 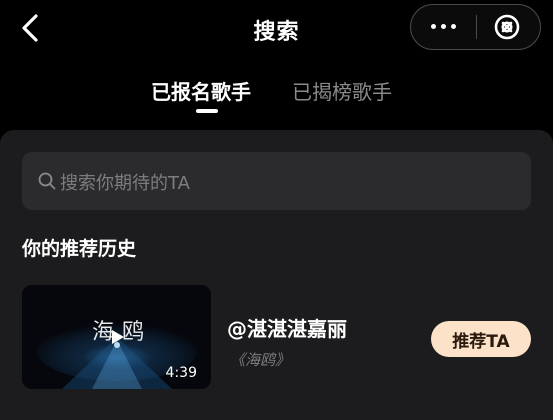 What do you see at coordinates (181, 373) in the screenshot?
I see `video-duration: 4:39` at bounding box center [181, 373].